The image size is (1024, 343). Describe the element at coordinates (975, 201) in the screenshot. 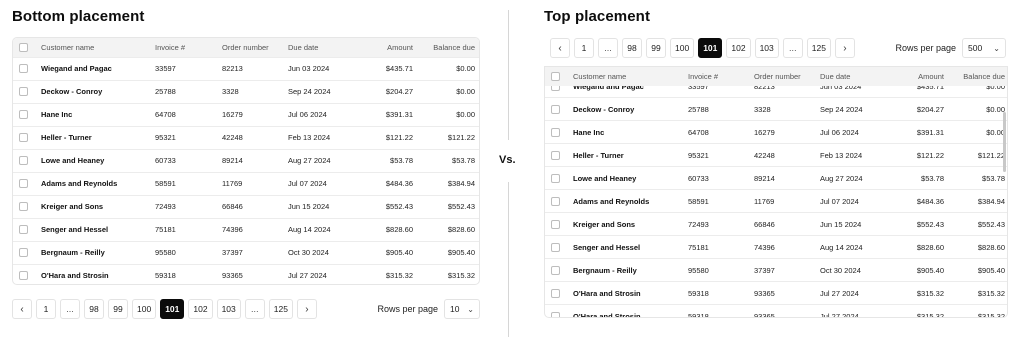

I see `balance-due-cell: $384.94` at that location.